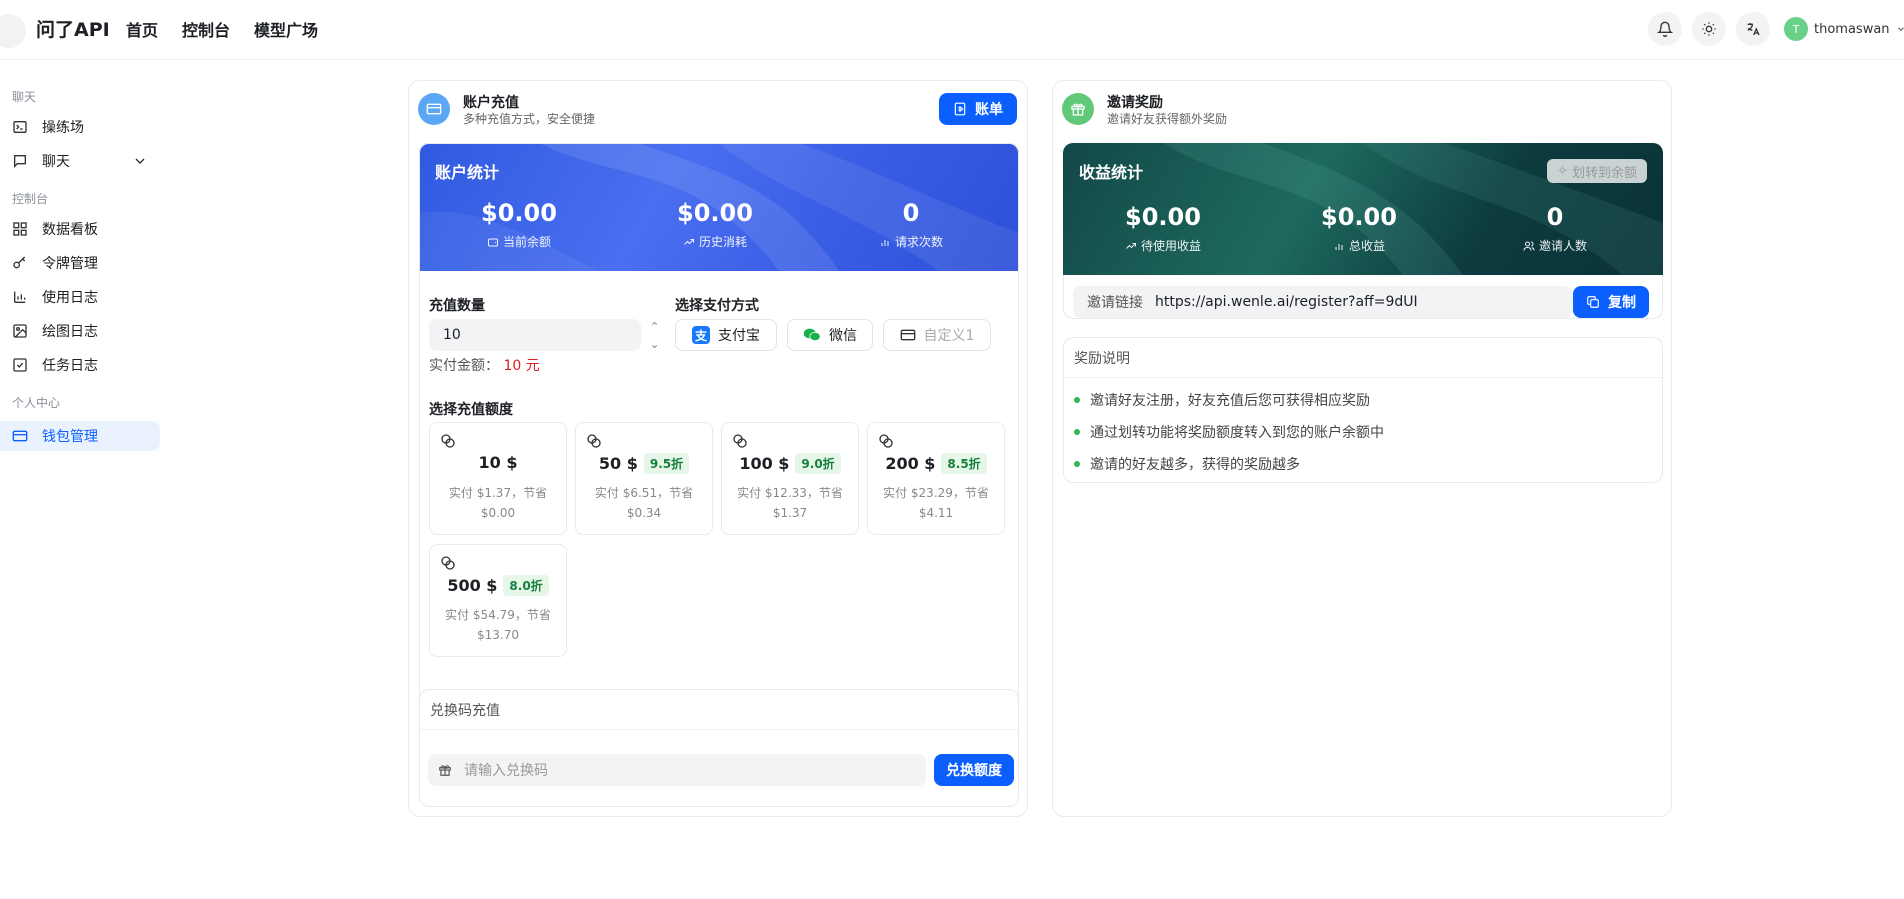  Describe the element at coordinates (843, 336) in the screenshot. I see `wechat-label: 微信` at that location.